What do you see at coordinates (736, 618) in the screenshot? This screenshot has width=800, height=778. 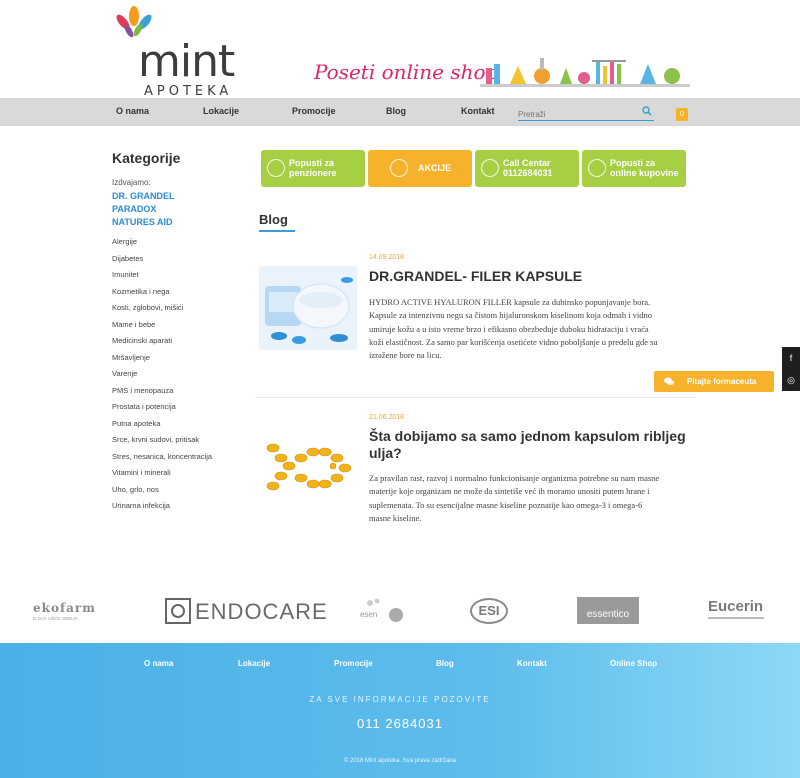 I see `eucerin-underline` at bounding box center [736, 618].